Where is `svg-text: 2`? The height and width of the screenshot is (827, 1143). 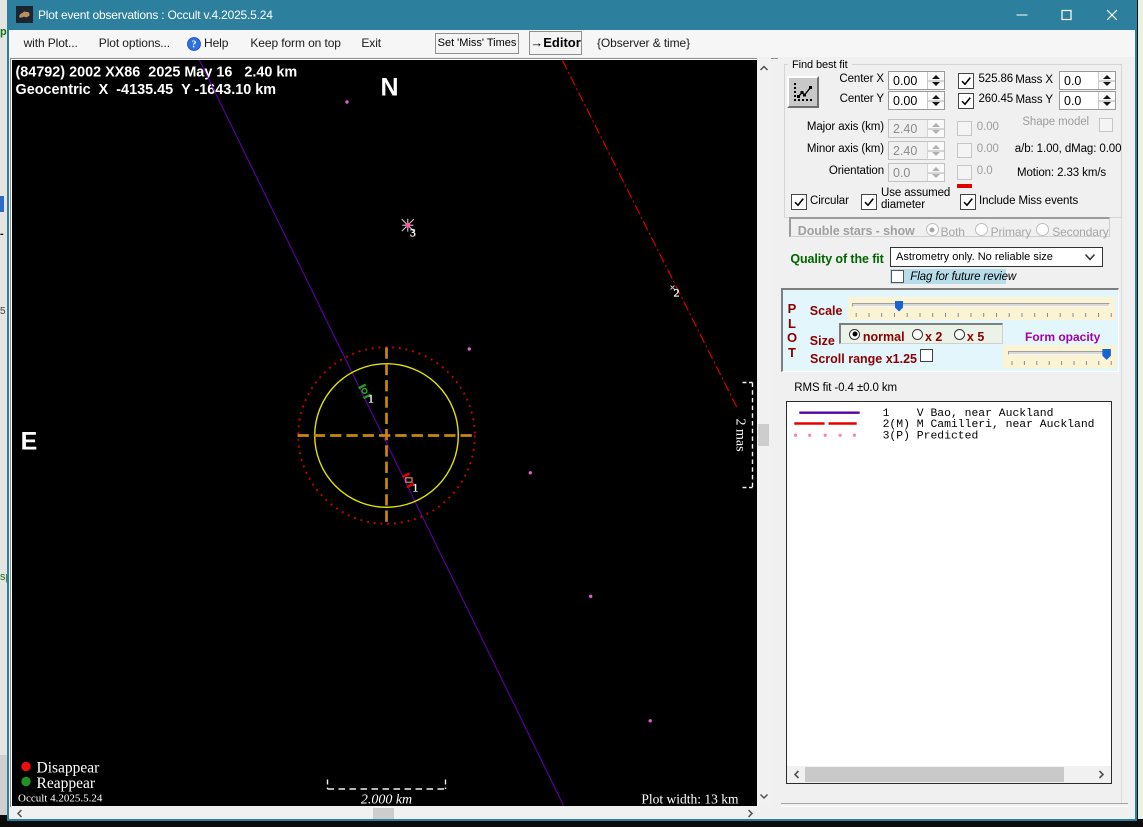
svg-text: 2 is located at coordinates (676, 292).